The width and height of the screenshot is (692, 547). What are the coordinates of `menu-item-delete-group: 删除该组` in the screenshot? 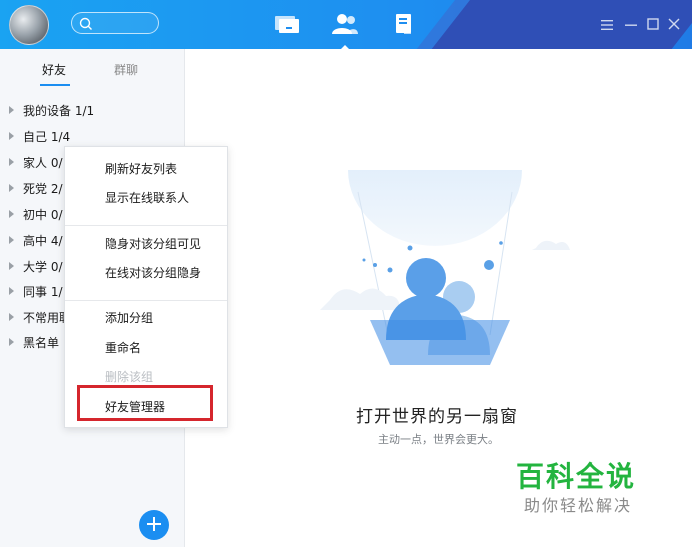 It's located at (129, 377).